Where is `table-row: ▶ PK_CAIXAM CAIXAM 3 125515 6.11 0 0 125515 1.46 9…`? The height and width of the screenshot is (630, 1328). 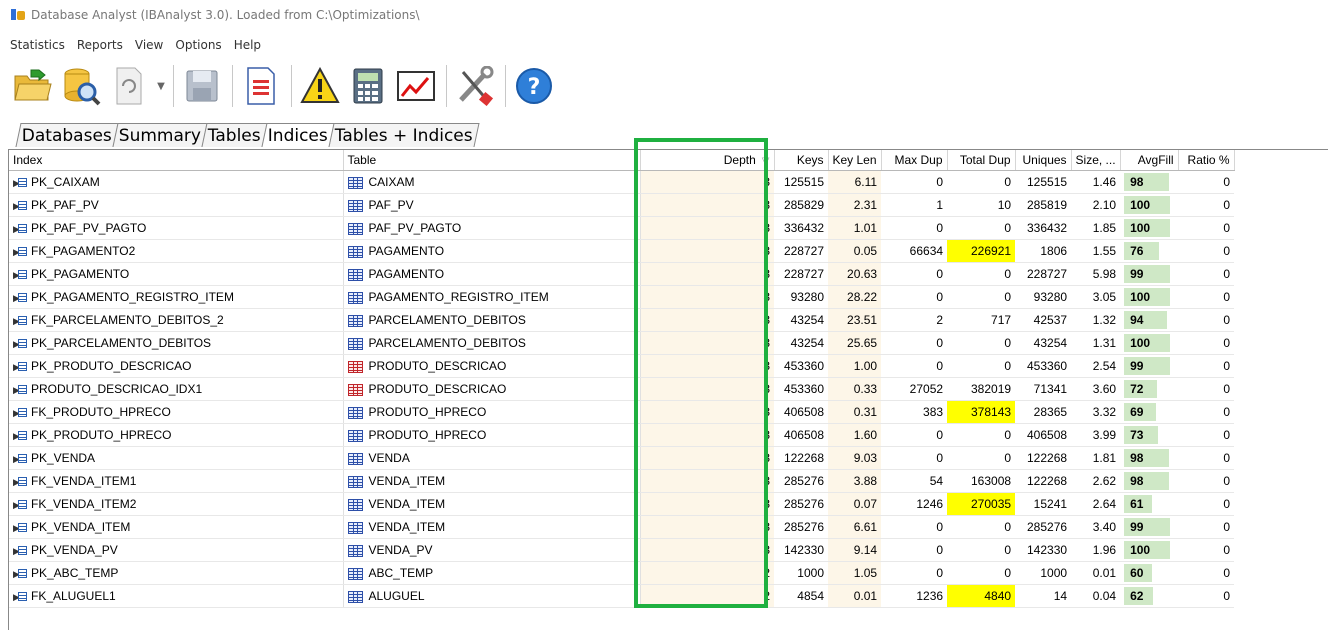 table-row: ▶ PK_CAIXAM CAIXAM 3 125515 6.11 0 0 125515 1.46 9… is located at coordinates (622, 182).